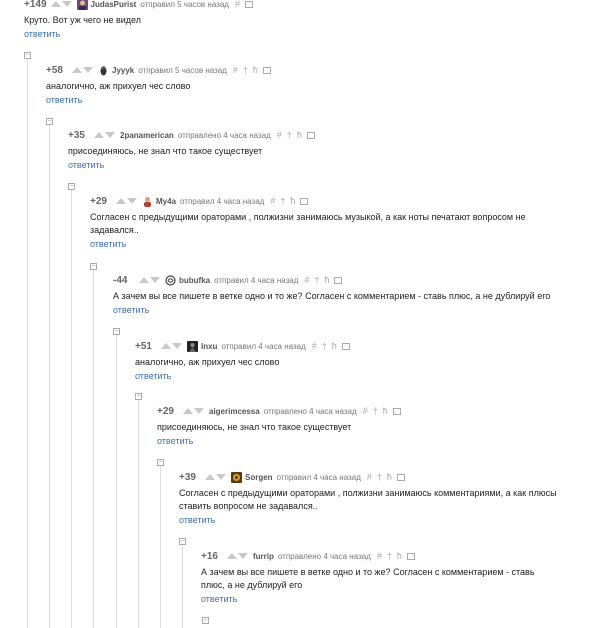 Image resolution: width=600 pixels, height=628 pixels. I want to click on comment-rating: +35, so click(76, 135).